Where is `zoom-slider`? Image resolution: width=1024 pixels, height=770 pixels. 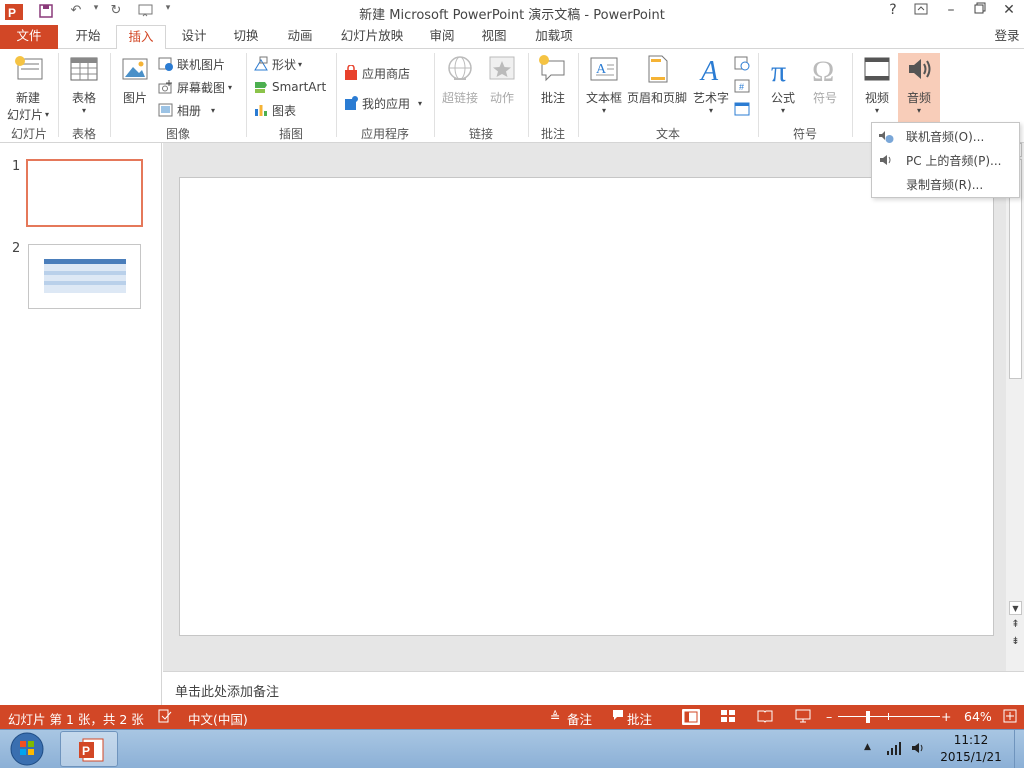 zoom-slider is located at coordinates (889, 716).